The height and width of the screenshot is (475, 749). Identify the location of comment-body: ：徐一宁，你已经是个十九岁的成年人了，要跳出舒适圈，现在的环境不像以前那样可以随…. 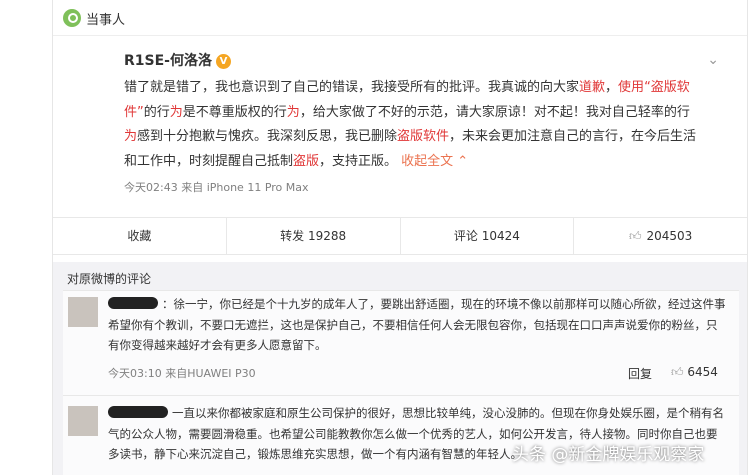
(417, 324).